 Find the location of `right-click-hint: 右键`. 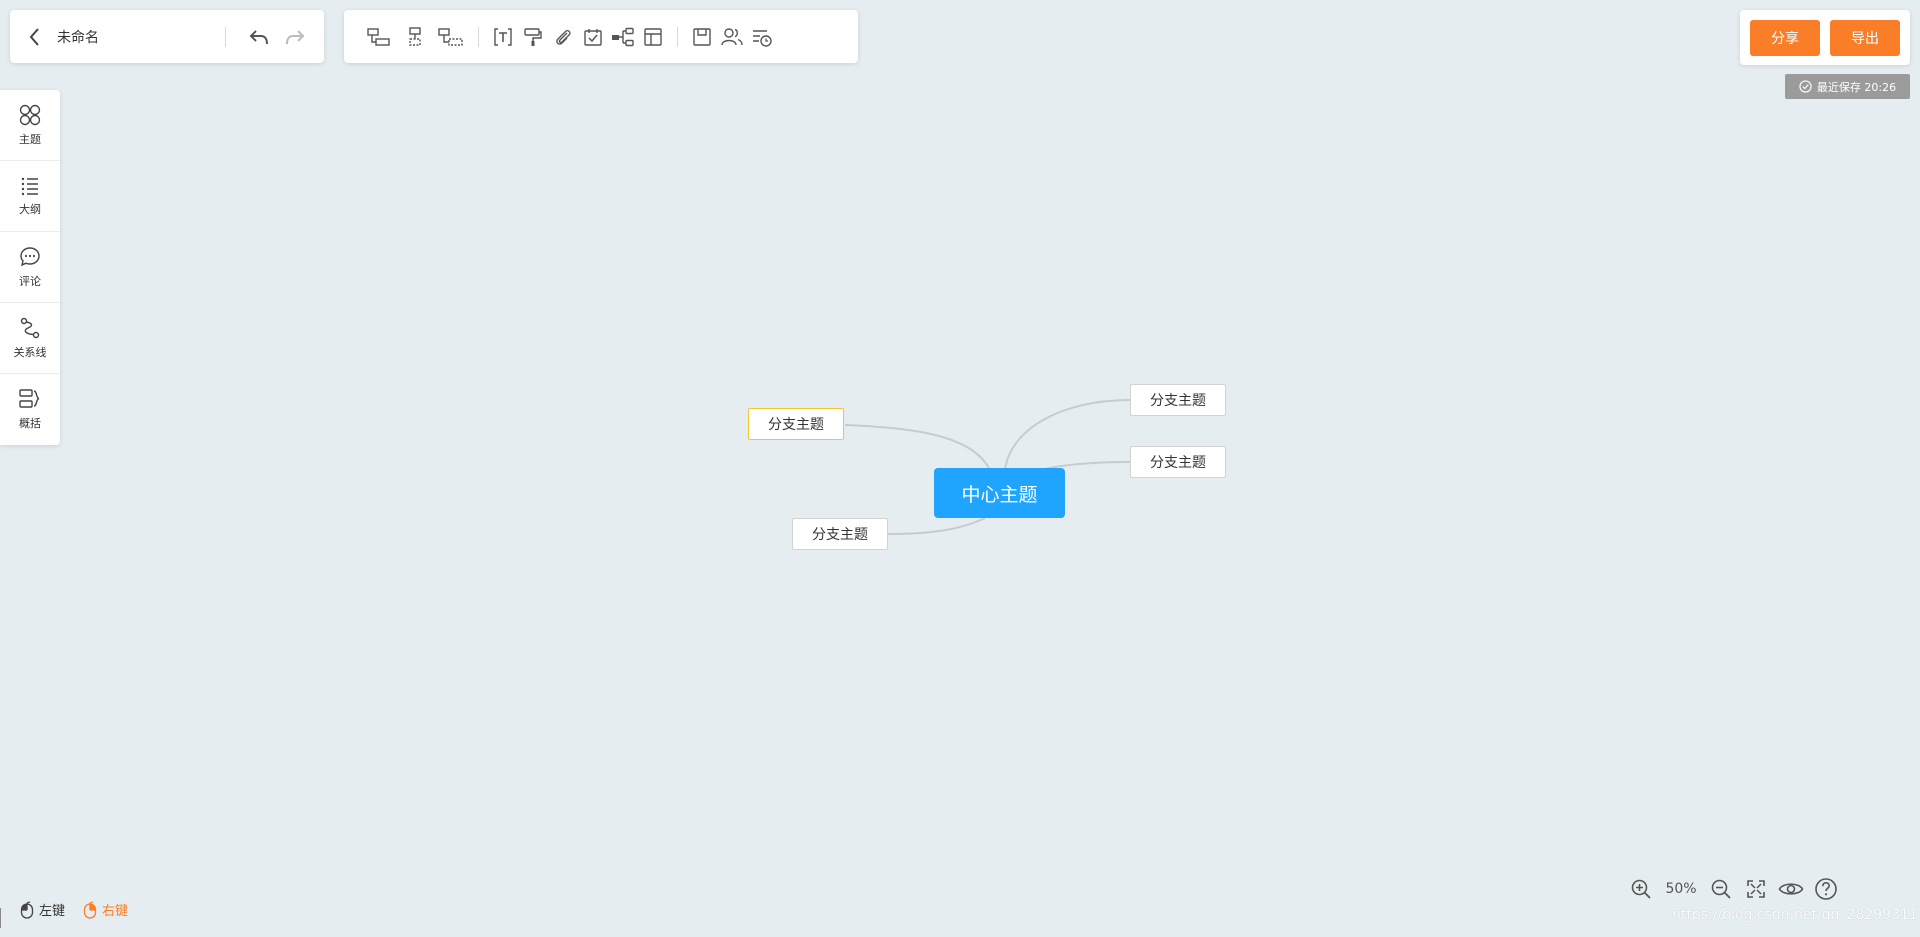

right-click-hint: 右键 is located at coordinates (105, 909).